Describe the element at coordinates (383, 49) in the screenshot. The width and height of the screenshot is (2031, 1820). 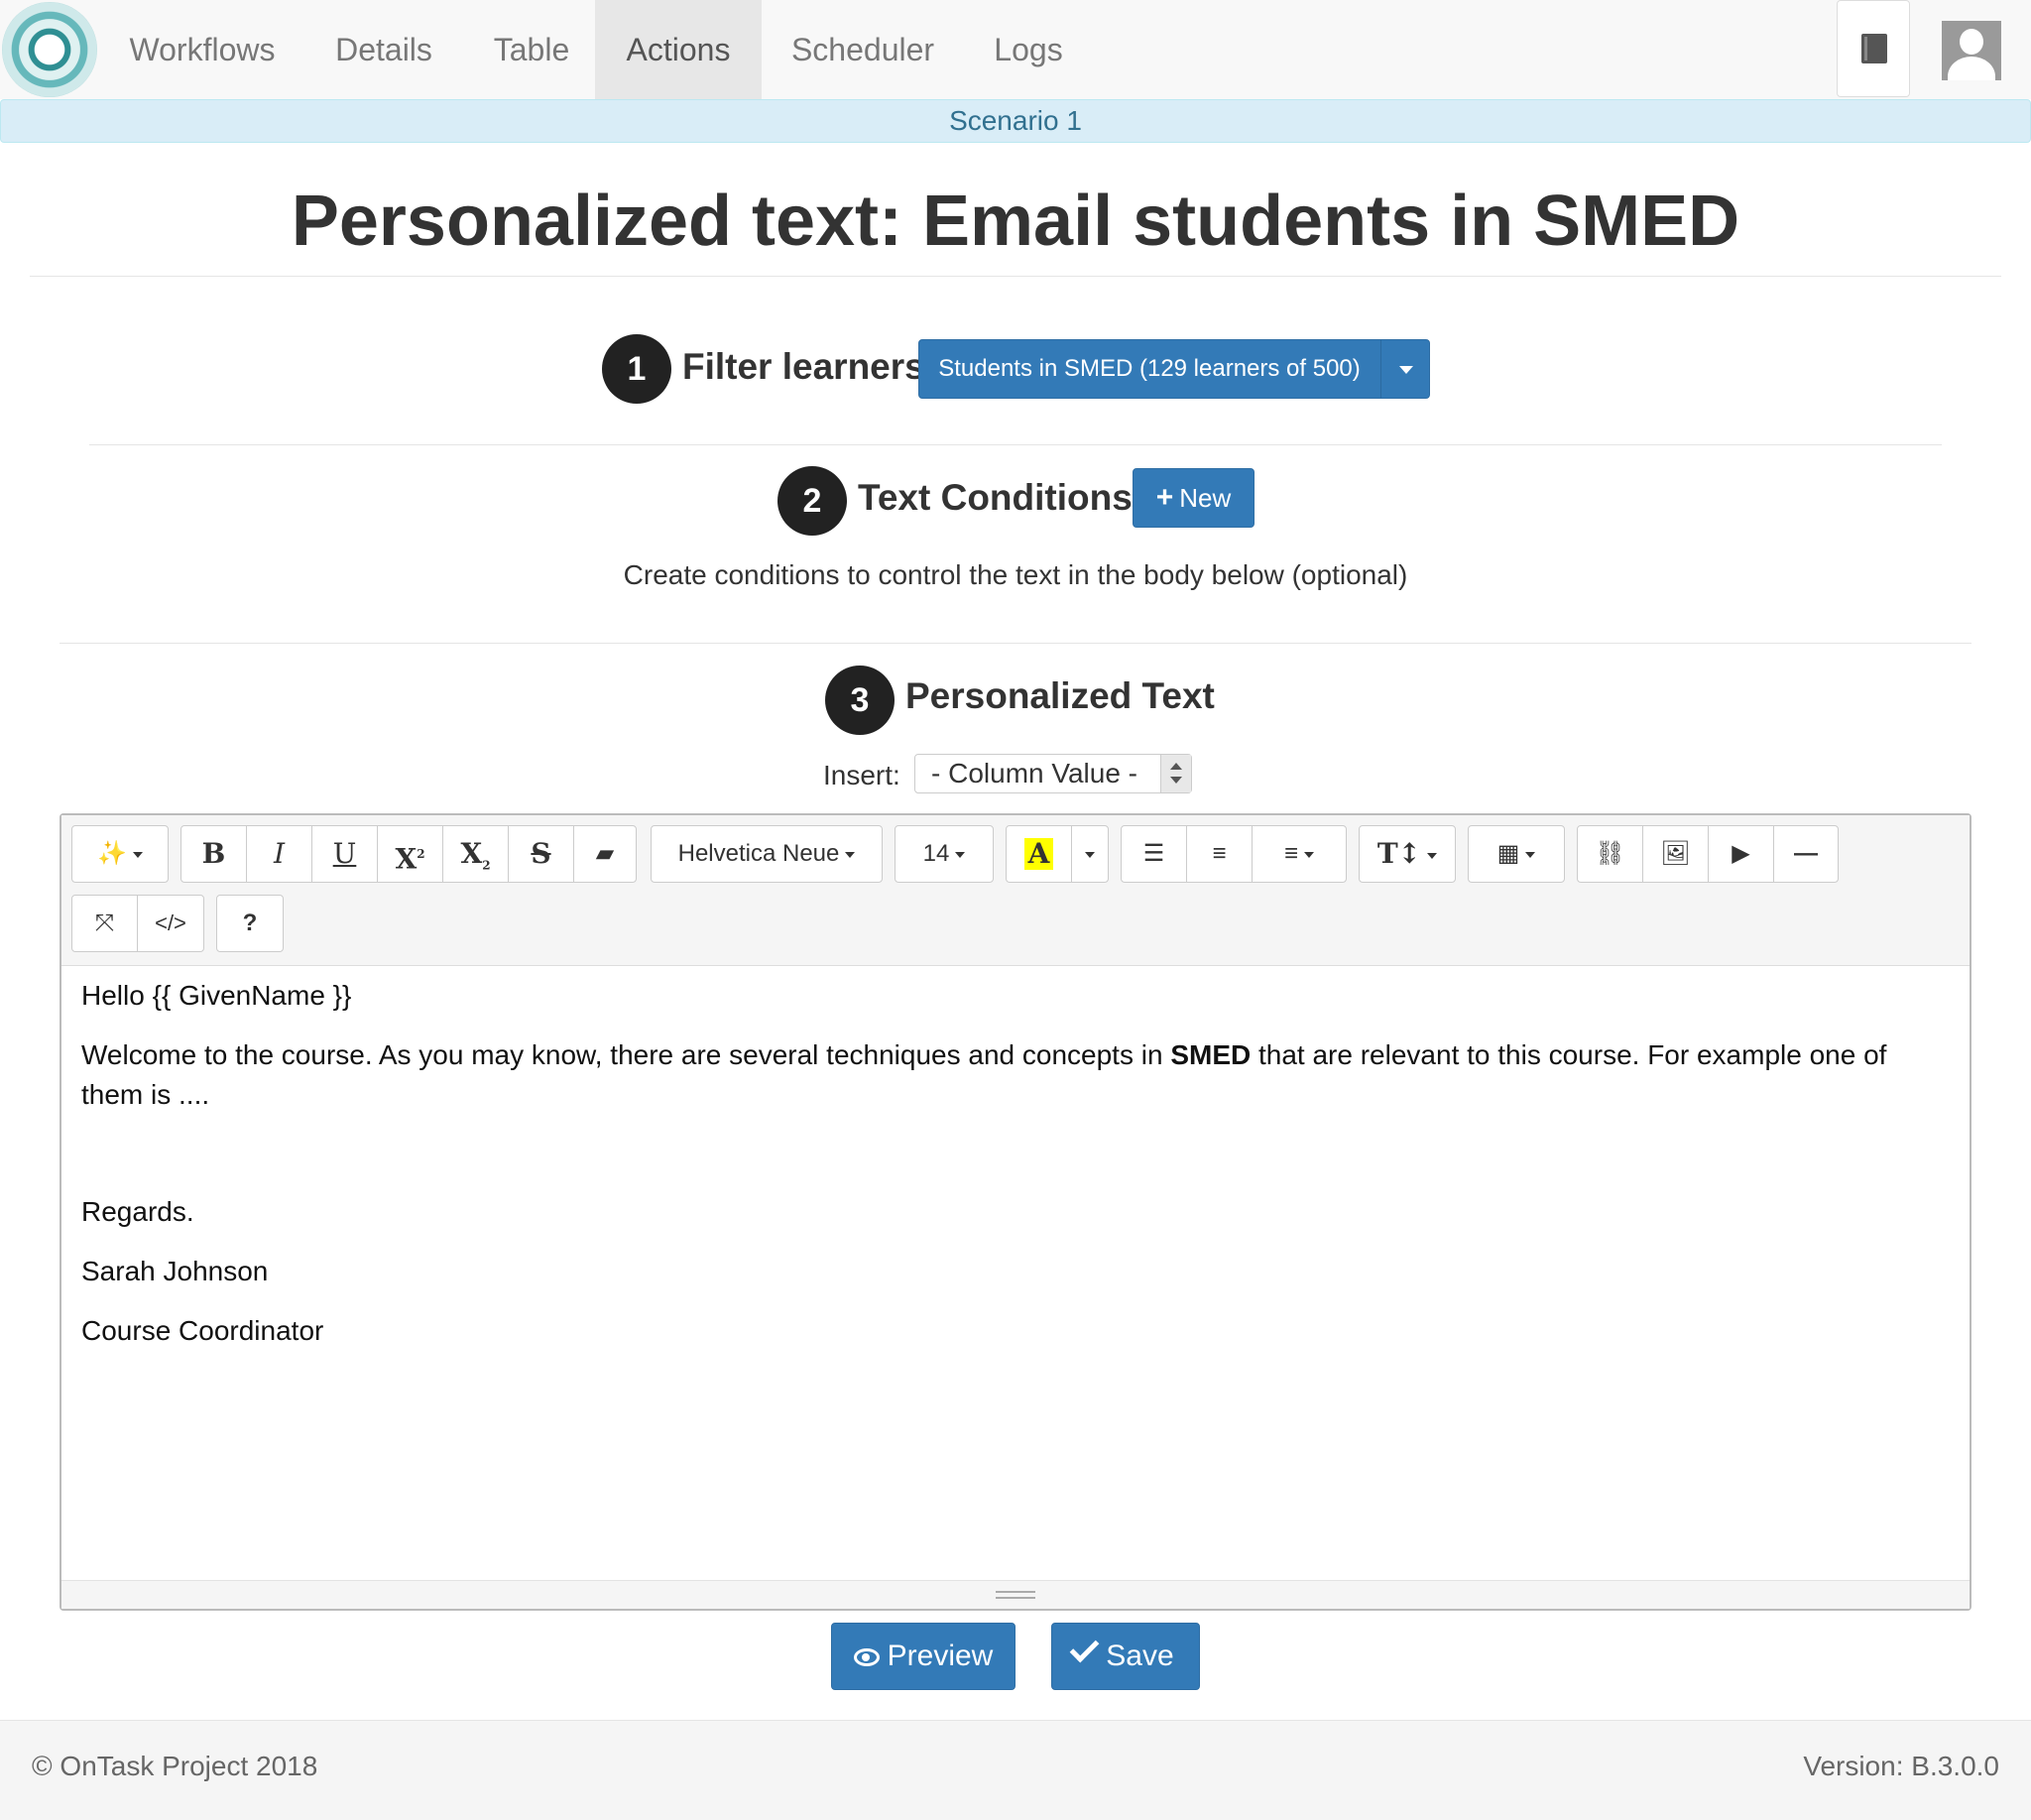
I see `nav-details: Details` at that location.